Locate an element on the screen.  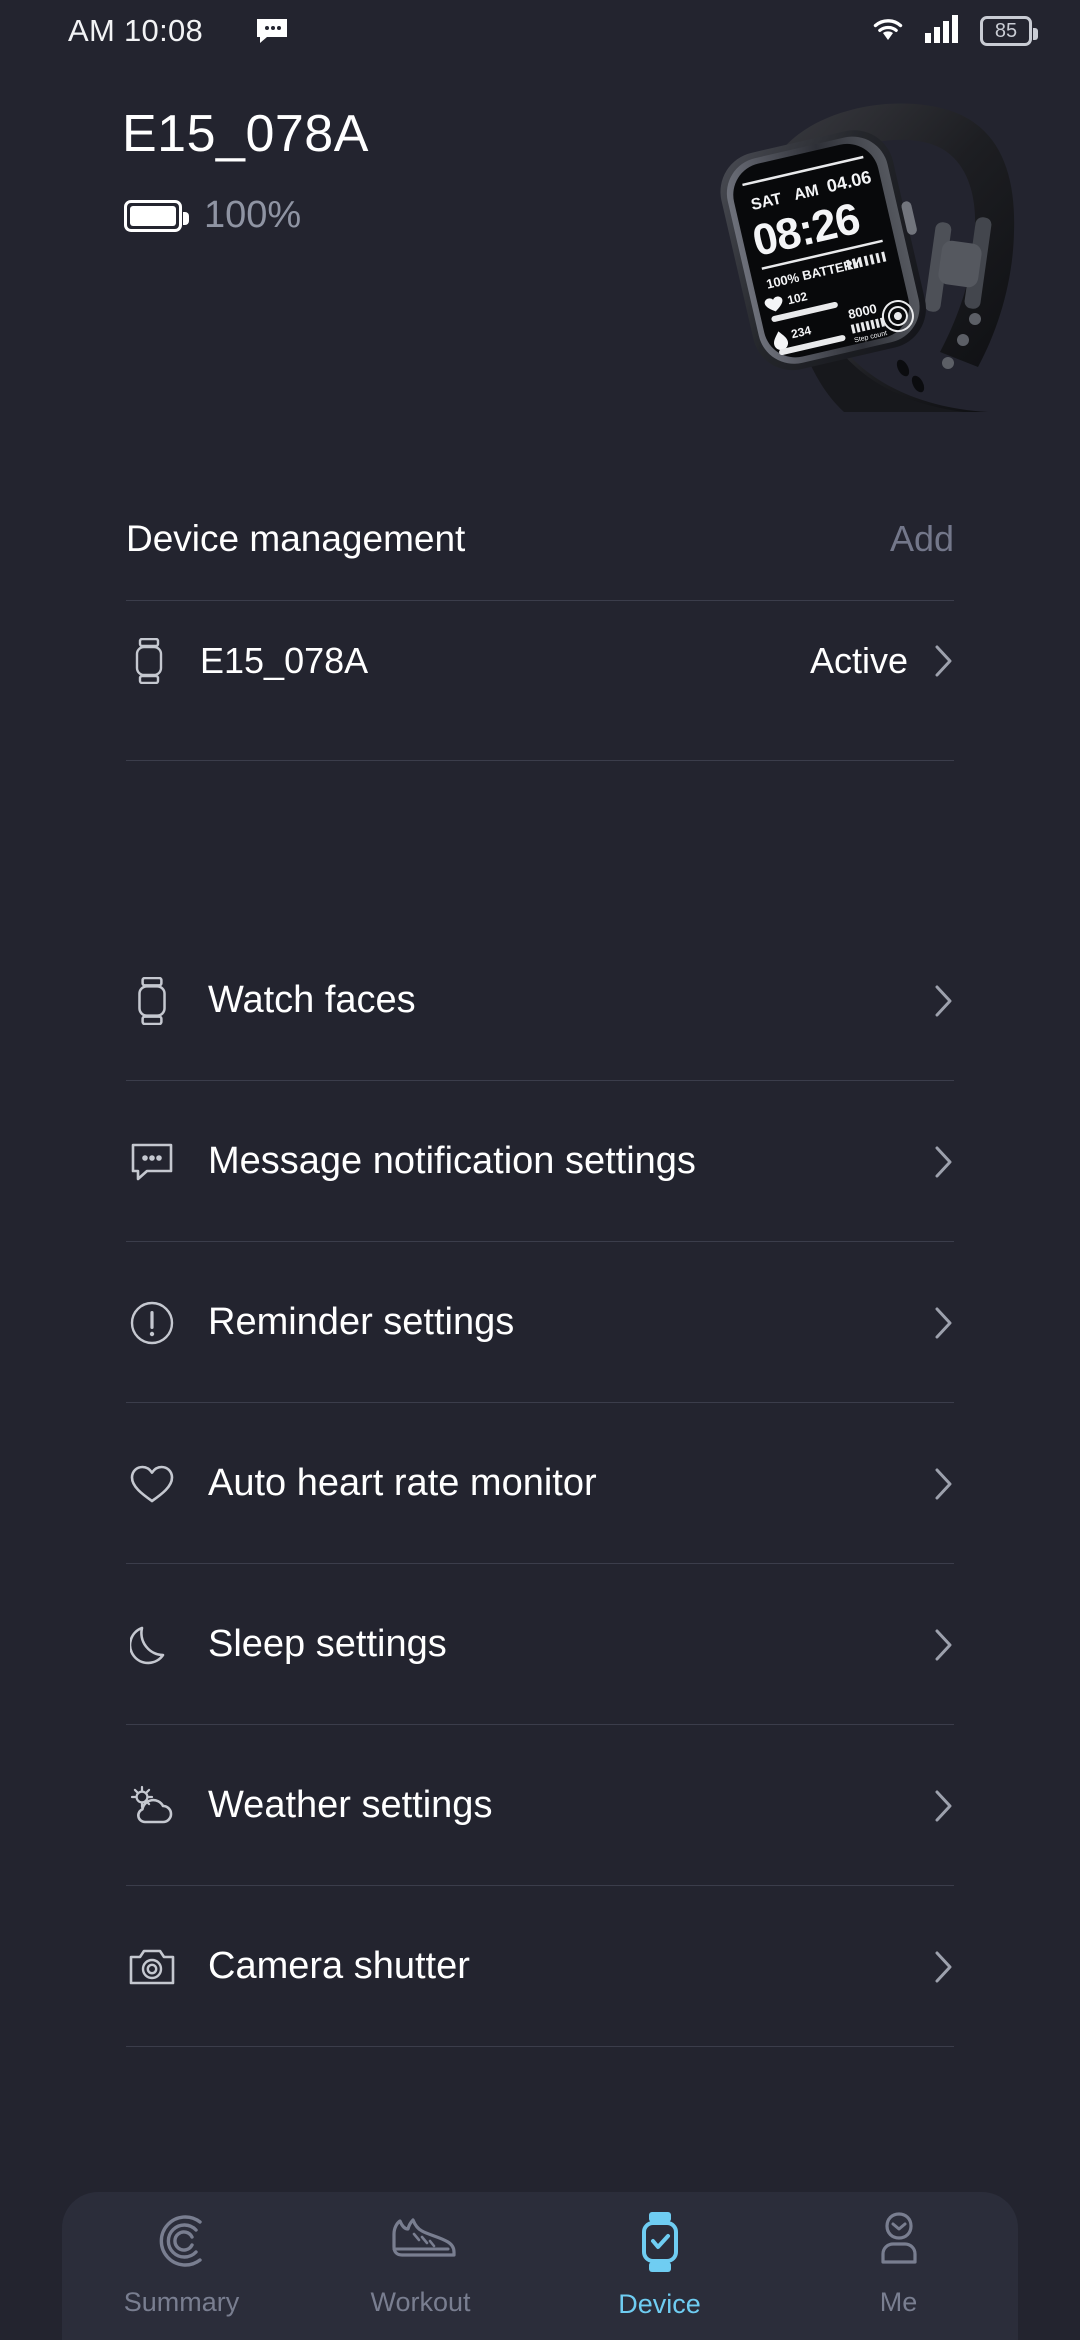
status-bar-indicators: 85 is located at coordinates (954, 31).